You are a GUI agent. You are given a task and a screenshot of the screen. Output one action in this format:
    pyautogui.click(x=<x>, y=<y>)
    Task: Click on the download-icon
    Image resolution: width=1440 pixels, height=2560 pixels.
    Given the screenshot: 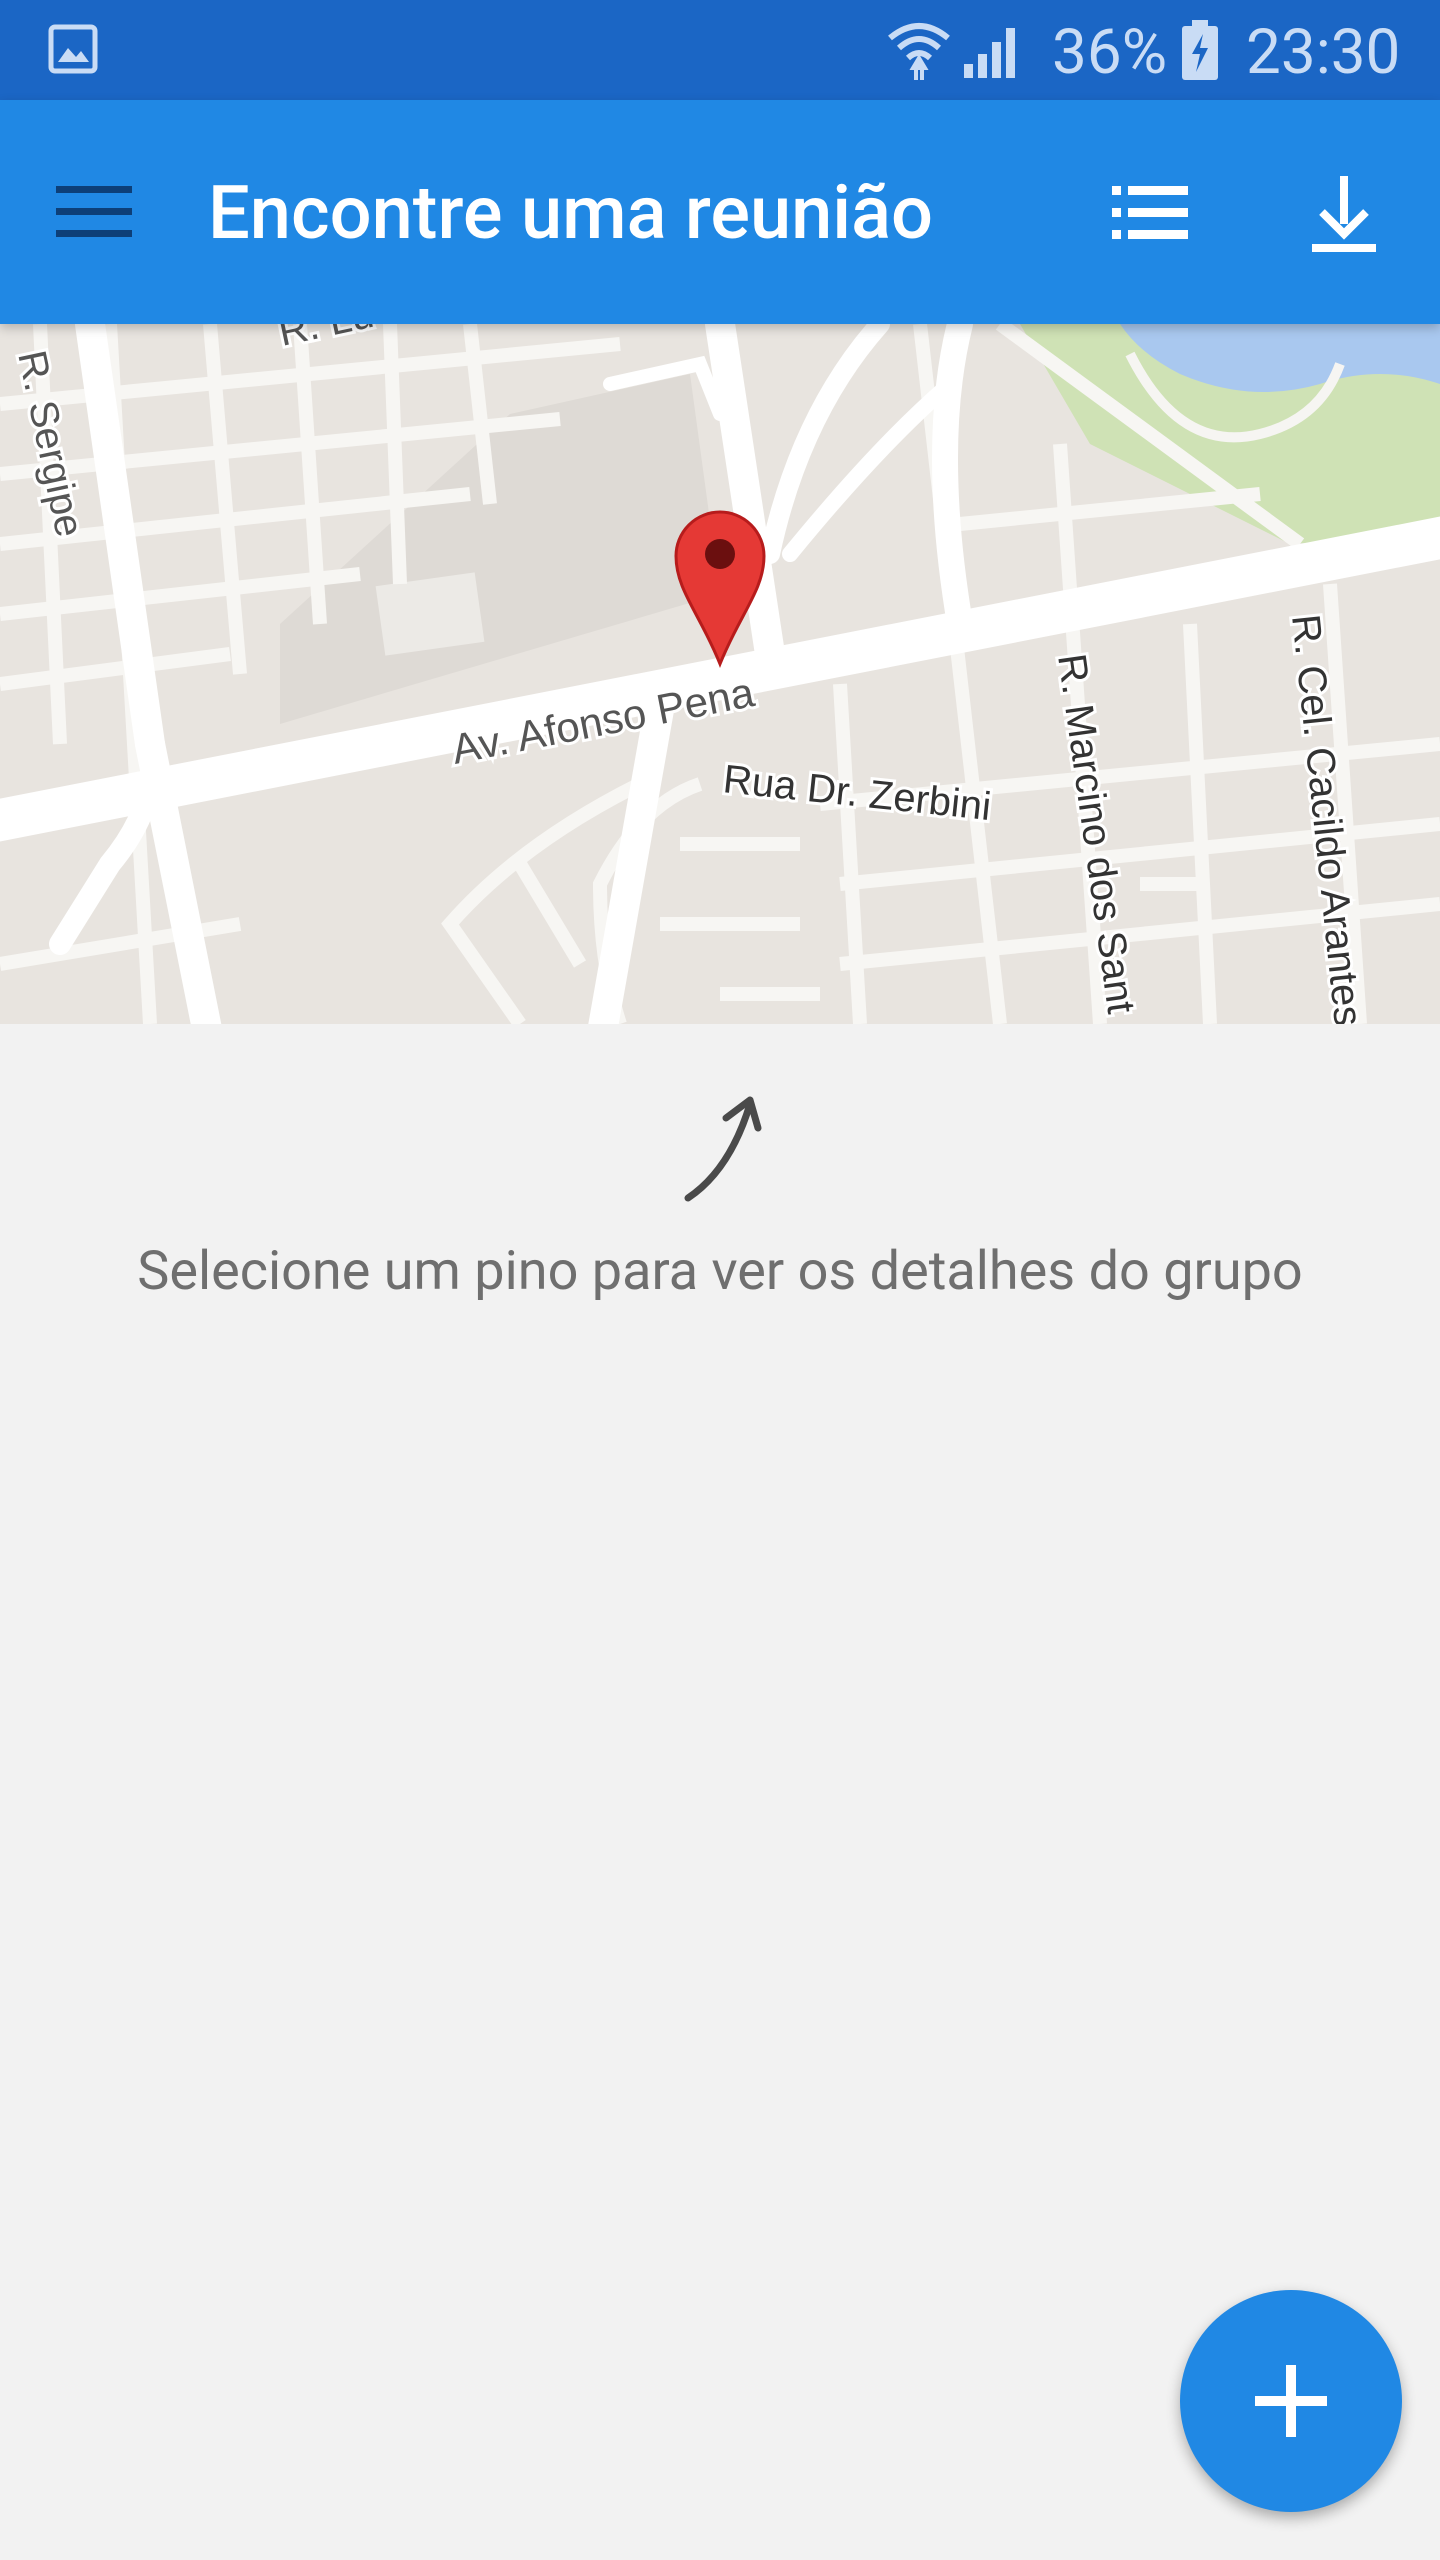 What is the action you would take?
    pyautogui.click(x=1344, y=214)
    